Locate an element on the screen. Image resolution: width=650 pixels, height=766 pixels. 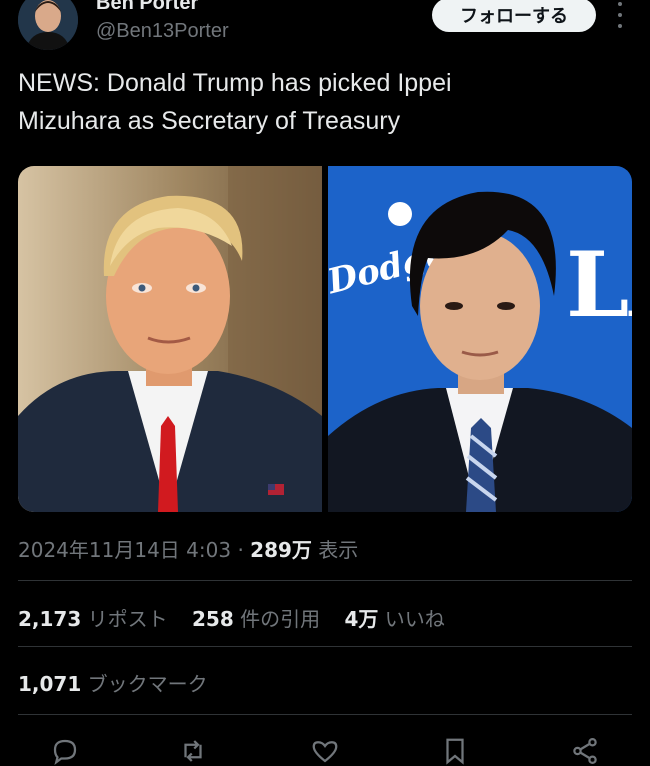
quotes-count: 258 is located at coordinates (212, 619).